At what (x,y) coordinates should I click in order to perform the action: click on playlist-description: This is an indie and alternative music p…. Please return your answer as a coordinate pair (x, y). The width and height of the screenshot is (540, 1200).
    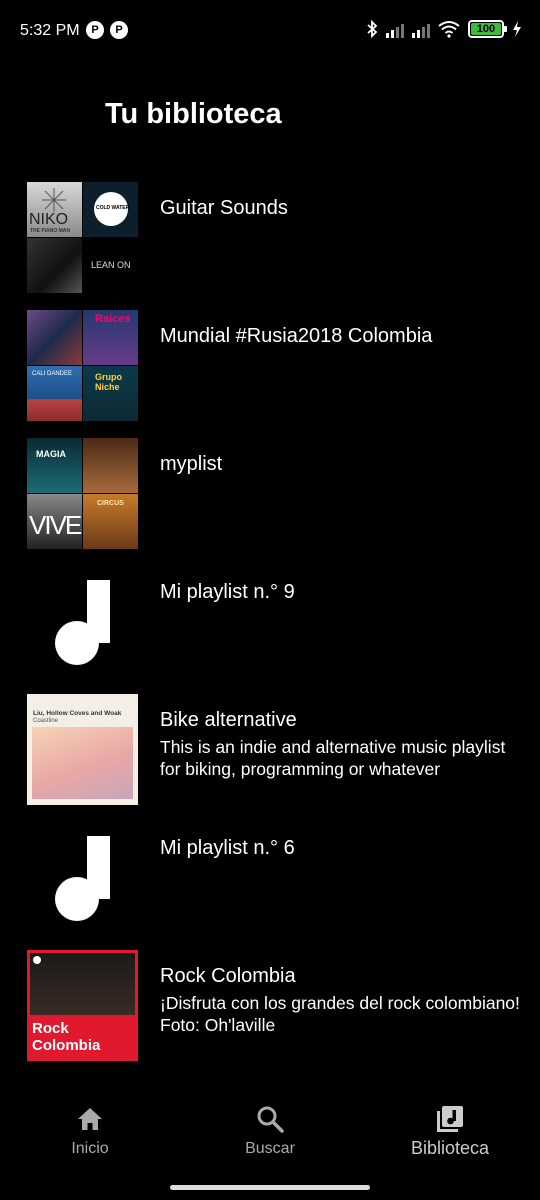
    Looking at the image, I should click on (333, 758).